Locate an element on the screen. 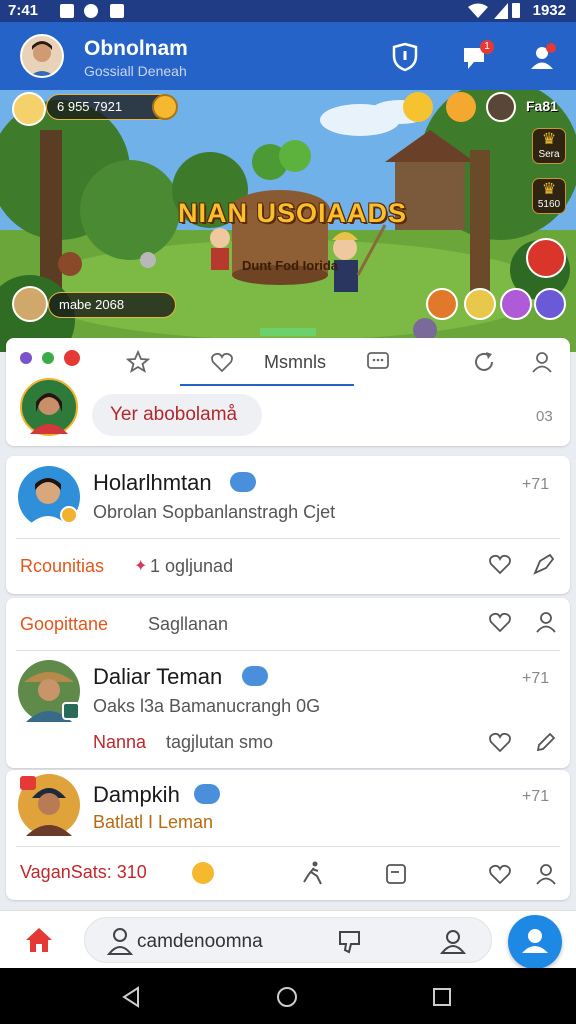 This screenshot has height=1024, width=576. reward-badge-2: ♛ 5160 is located at coordinates (549, 196).